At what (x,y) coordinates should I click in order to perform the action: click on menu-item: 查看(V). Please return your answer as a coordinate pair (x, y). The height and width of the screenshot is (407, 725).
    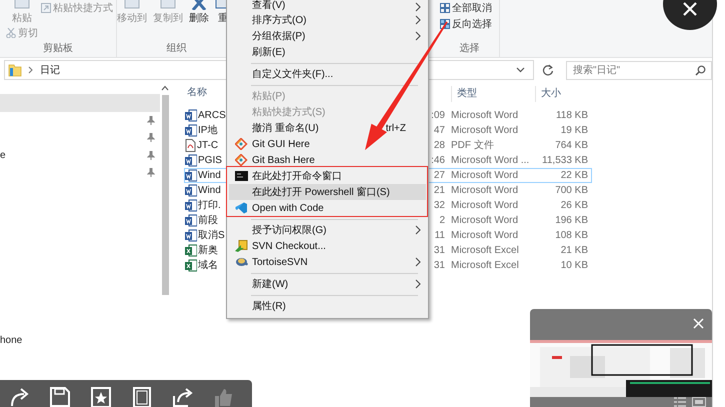
    Looking at the image, I should click on (327, 6).